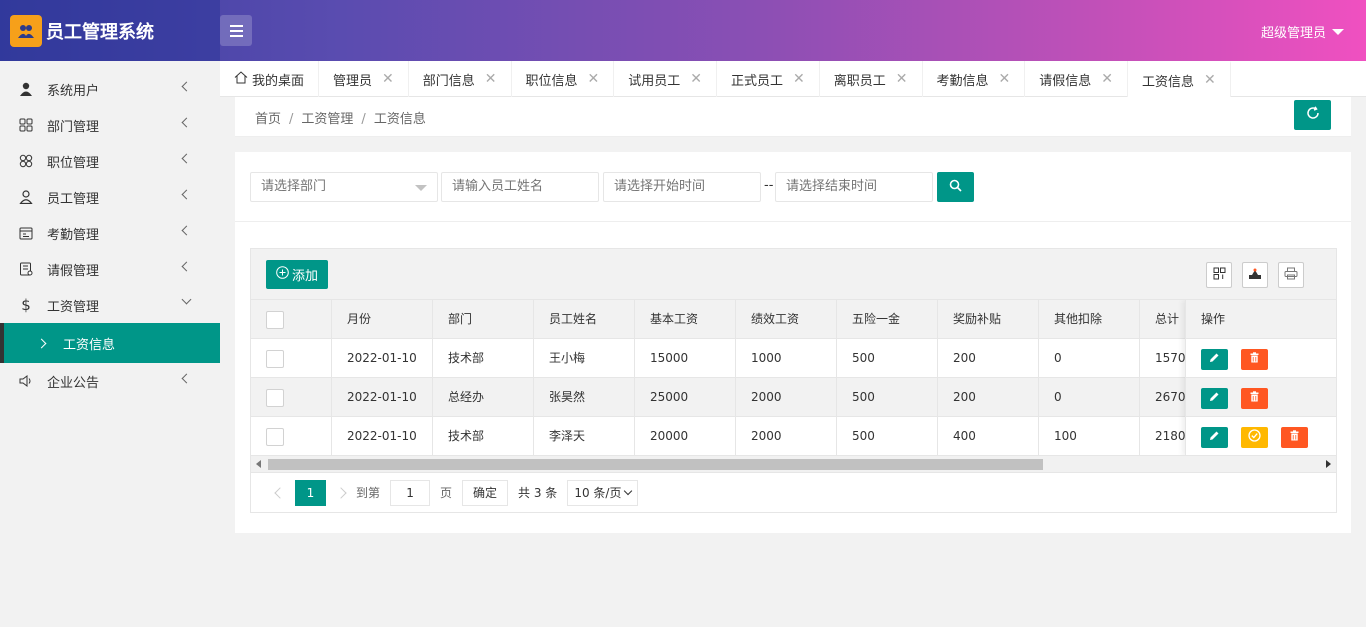 The width and height of the screenshot is (1366, 627). What do you see at coordinates (871, 79) in the screenshot?
I see `tab-resigned-employees: 离职员工 ✕` at bounding box center [871, 79].